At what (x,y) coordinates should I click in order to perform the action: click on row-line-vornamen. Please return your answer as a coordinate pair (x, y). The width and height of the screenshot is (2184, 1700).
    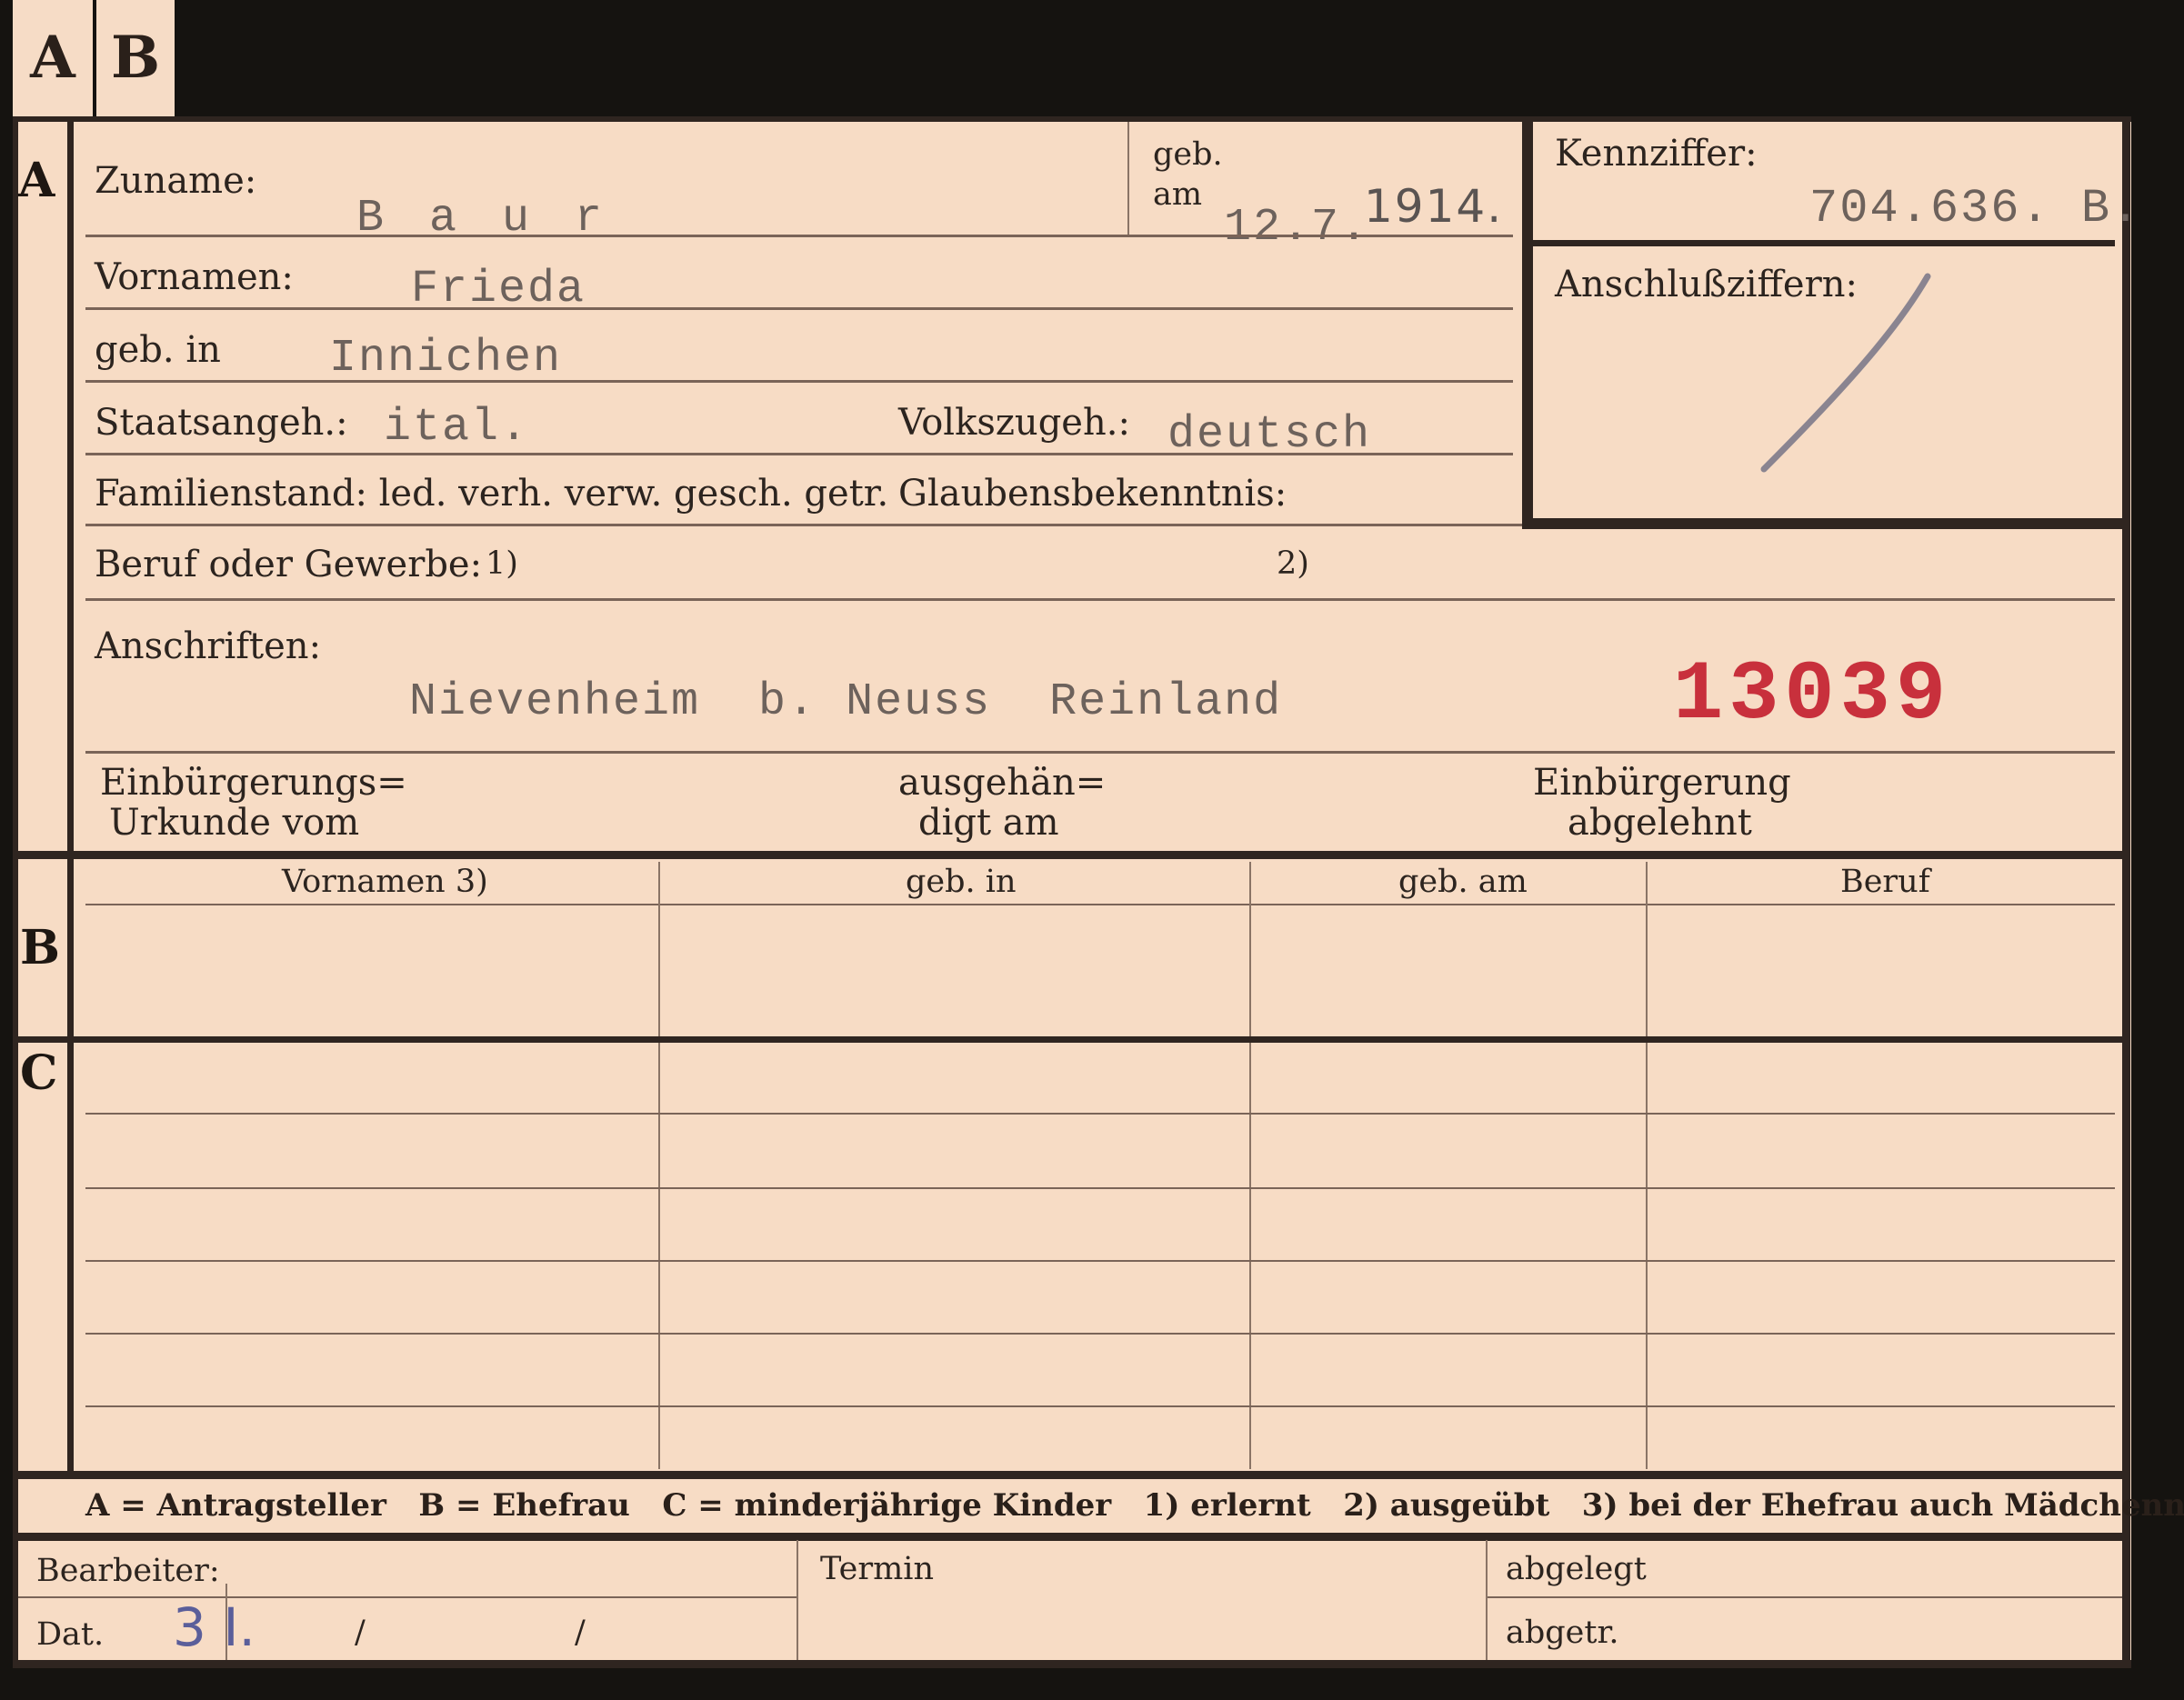
    Looking at the image, I should click on (799, 308).